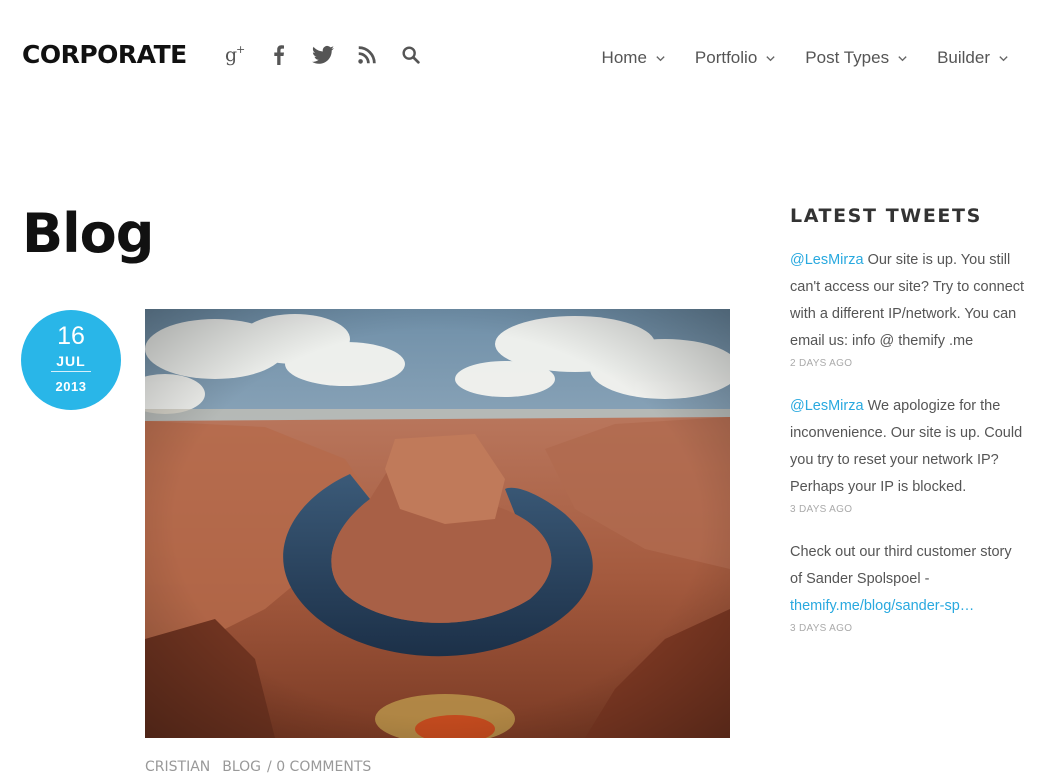 The width and height of the screenshot is (1041, 781). Describe the element at coordinates (235, 55) in the screenshot. I see `google-plus-icon: g +` at that location.